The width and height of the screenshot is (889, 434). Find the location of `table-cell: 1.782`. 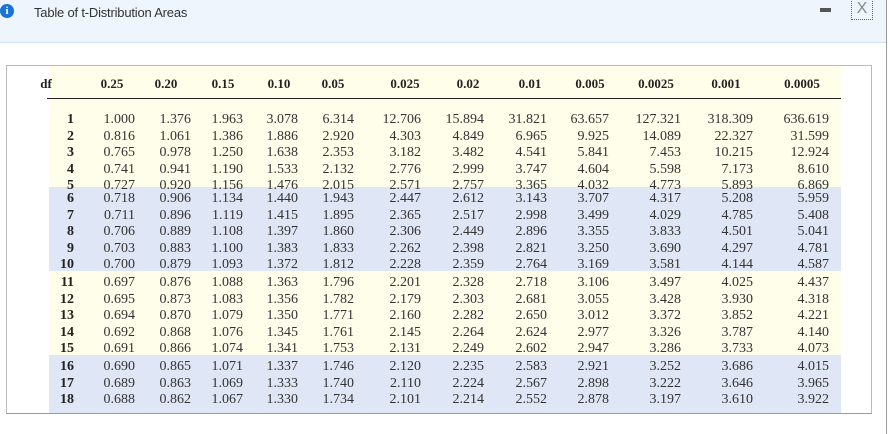

table-cell: 1.782 is located at coordinates (338, 299).